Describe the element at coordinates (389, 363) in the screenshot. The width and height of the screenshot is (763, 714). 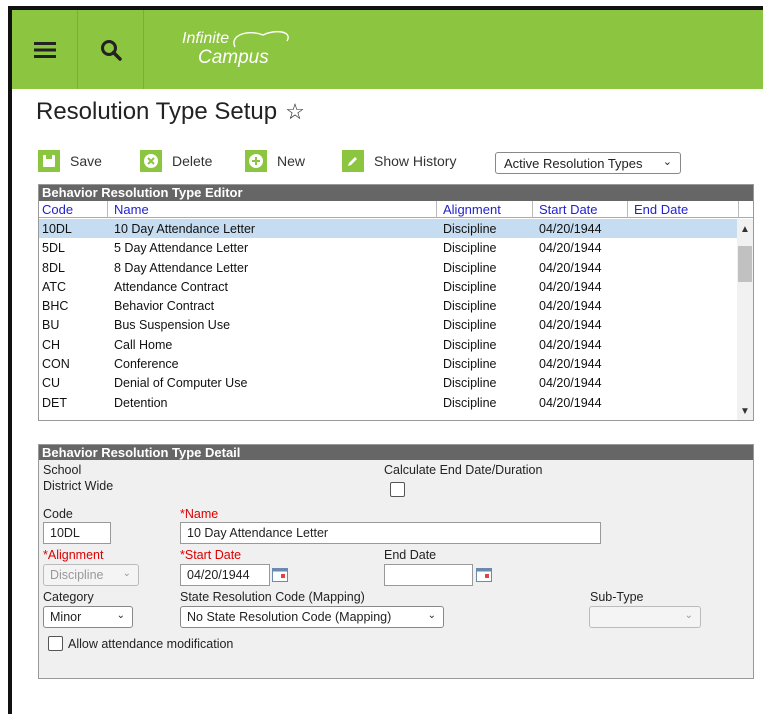
I see `table-row: CON Conference Discipline 04/20/1944` at that location.